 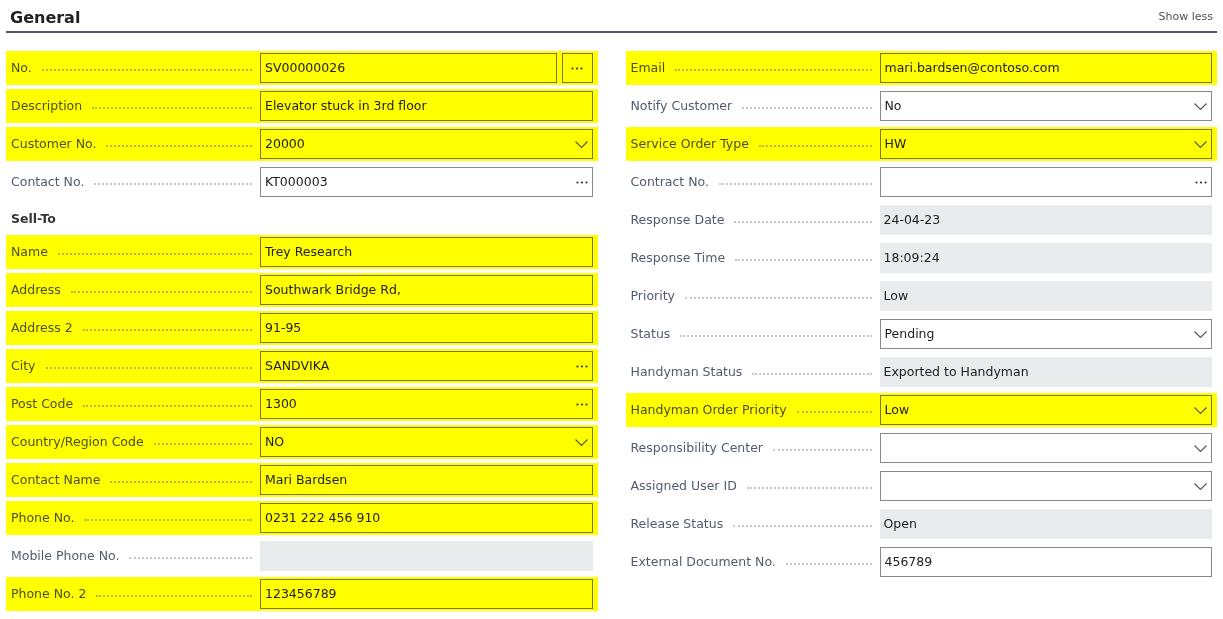 What do you see at coordinates (1045, 68) in the screenshot?
I see `input-field: mari.bardsen@contoso.com` at bounding box center [1045, 68].